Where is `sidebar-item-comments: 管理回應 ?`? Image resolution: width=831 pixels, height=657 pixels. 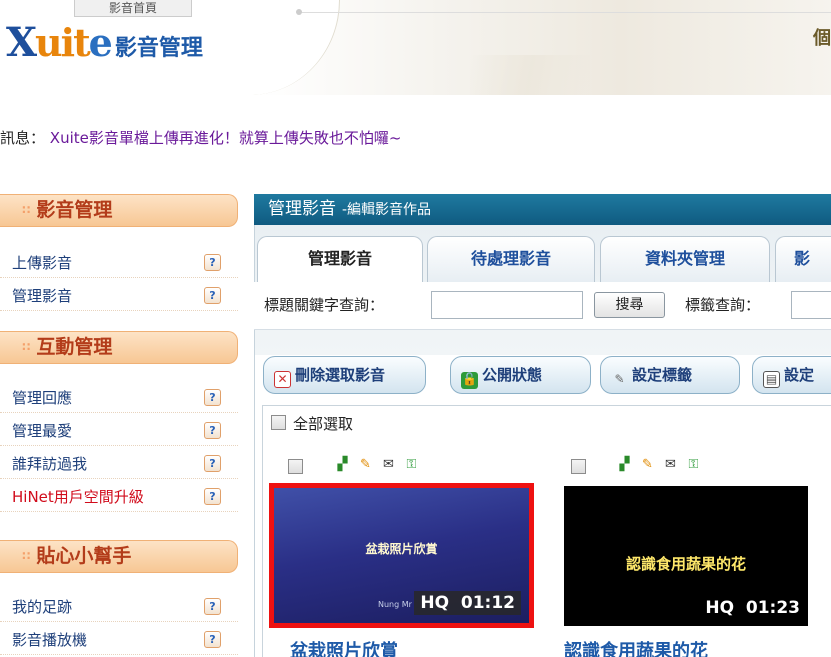
sidebar-item-comments: 管理回應 ? is located at coordinates (119, 398).